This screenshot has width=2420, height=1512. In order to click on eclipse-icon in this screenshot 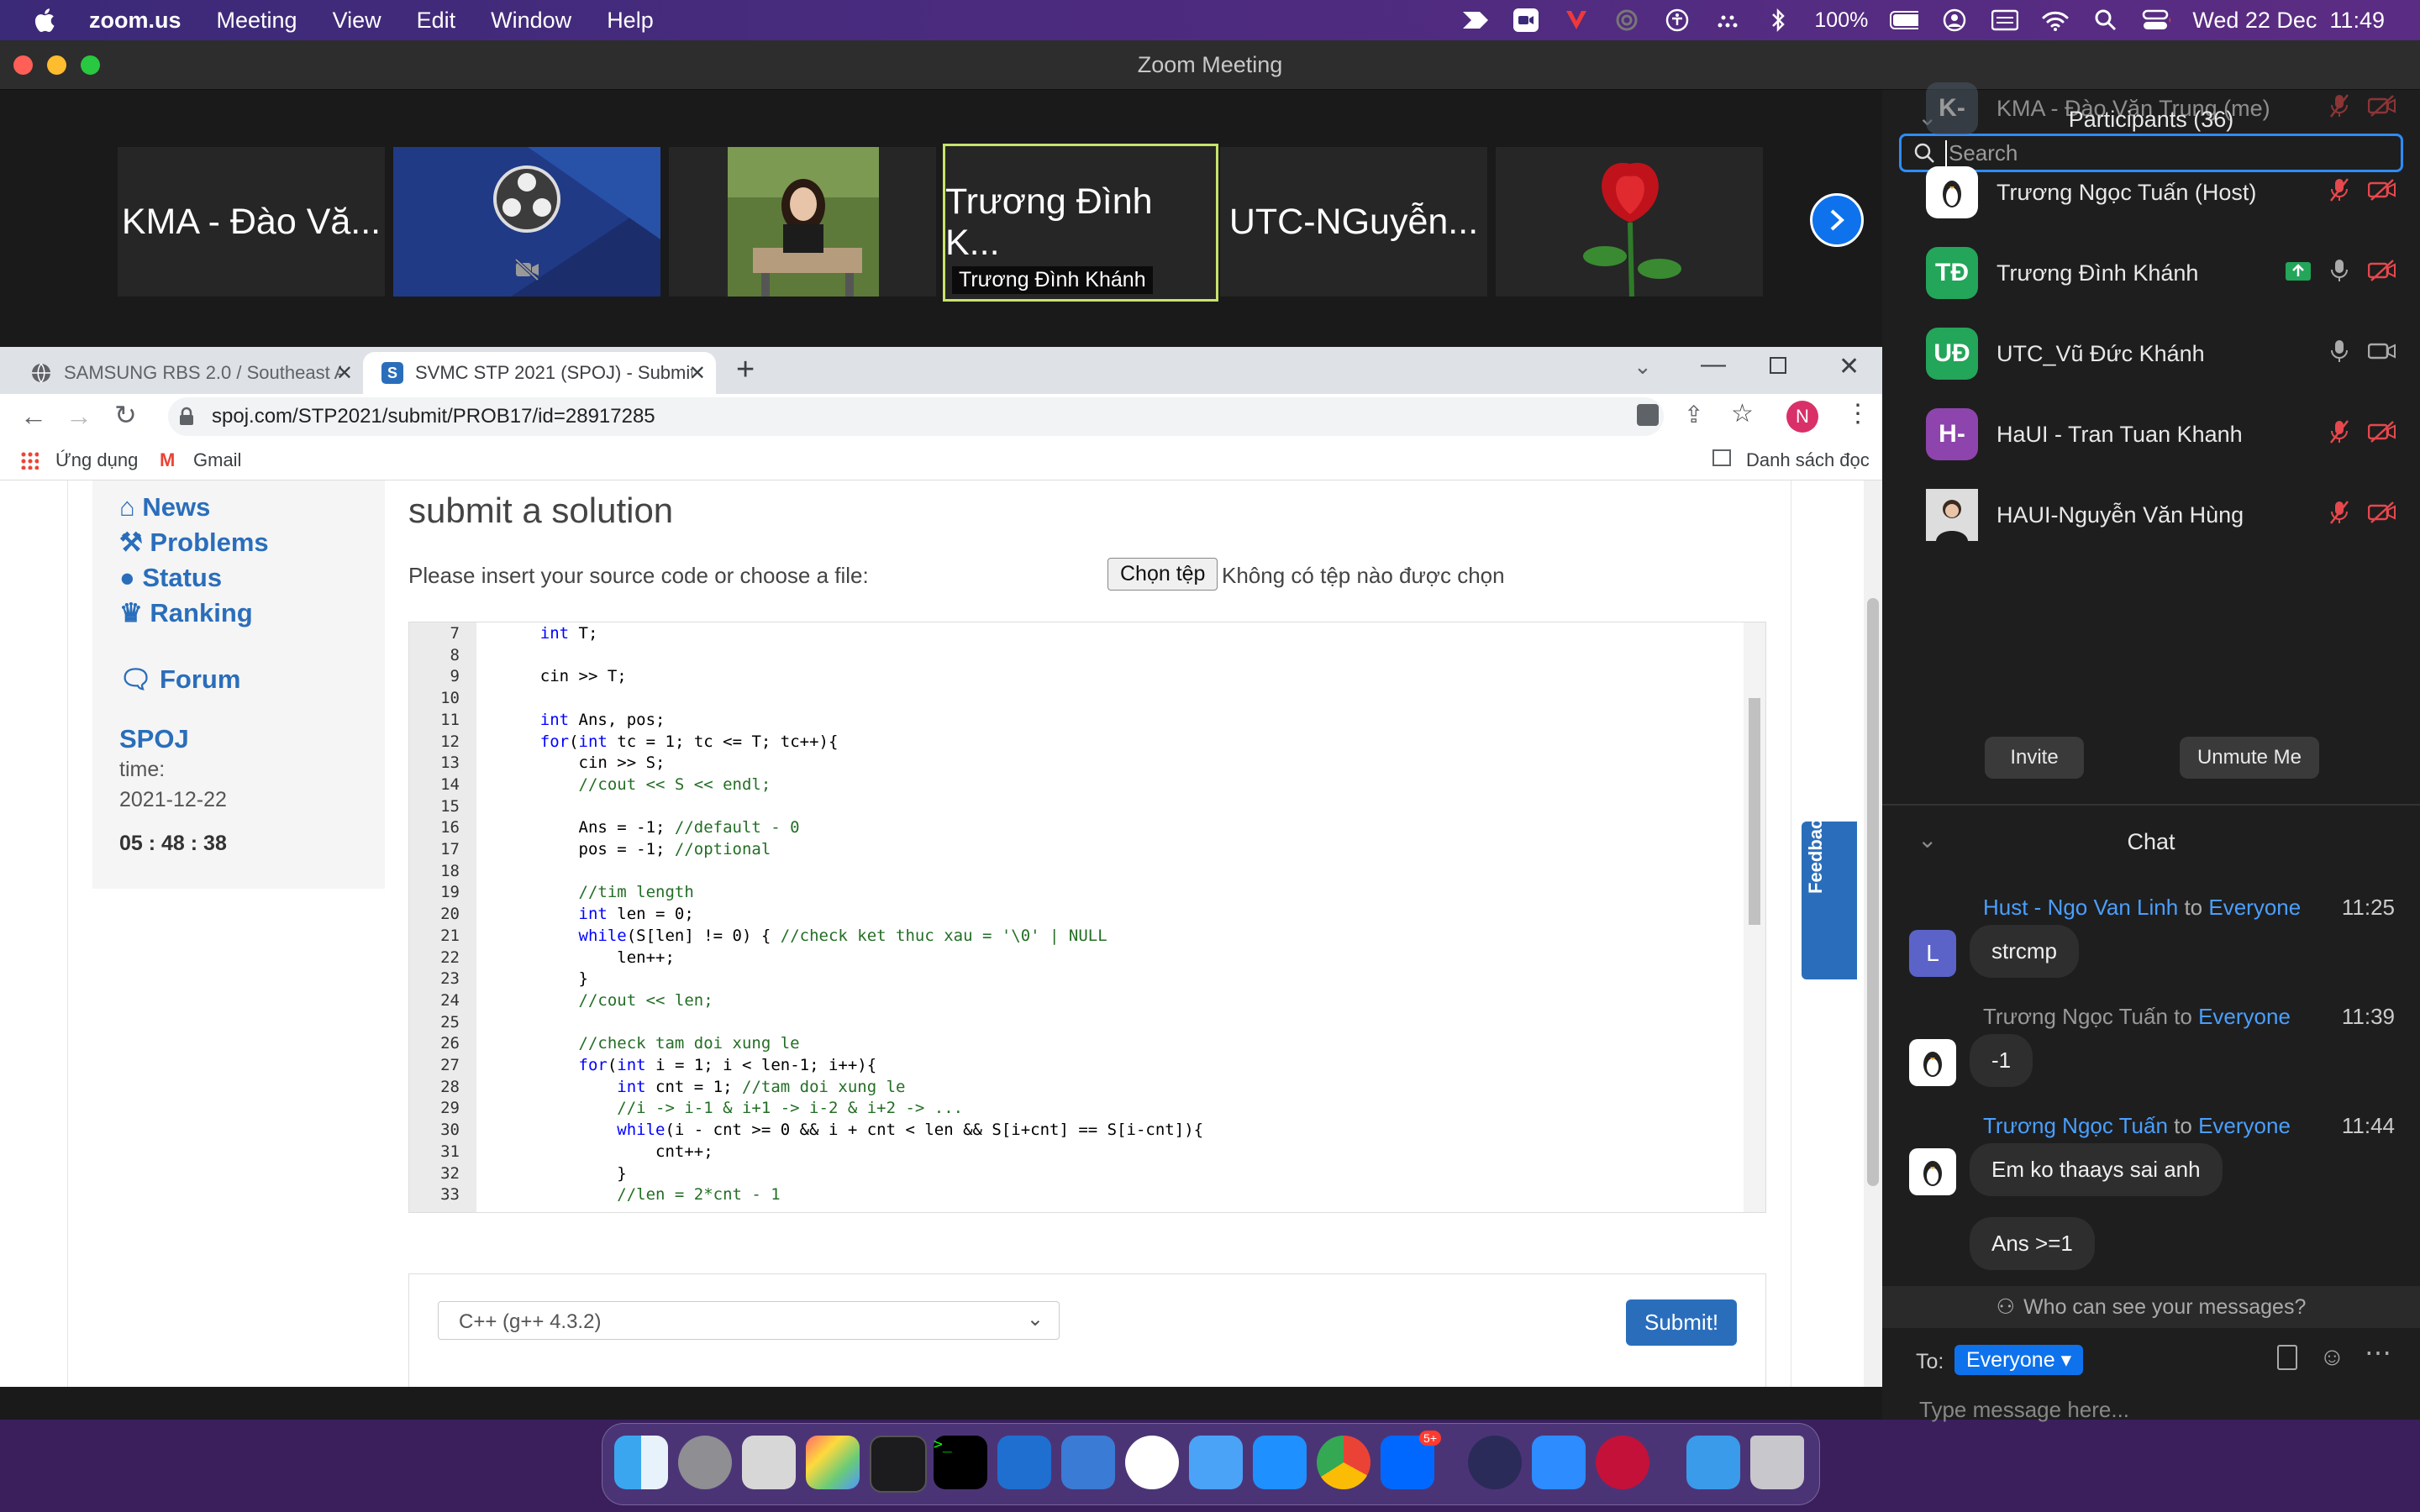, I will do `click(1495, 1462)`.